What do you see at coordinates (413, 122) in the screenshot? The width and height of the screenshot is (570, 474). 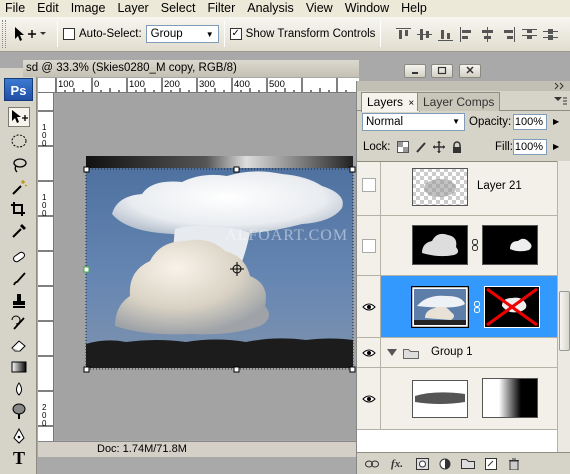 I see `blend-mode-dropdown: Normal ▼` at bounding box center [413, 122].